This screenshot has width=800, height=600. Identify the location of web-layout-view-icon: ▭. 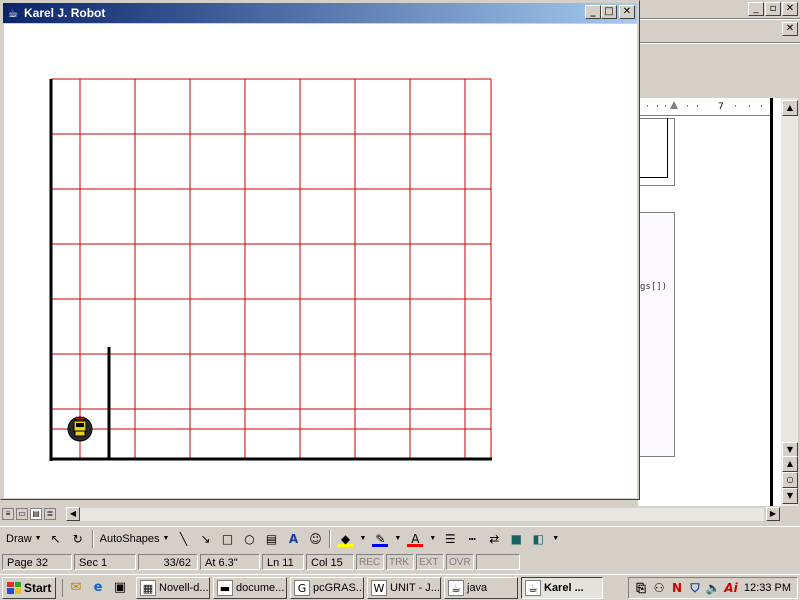
(22, 514).